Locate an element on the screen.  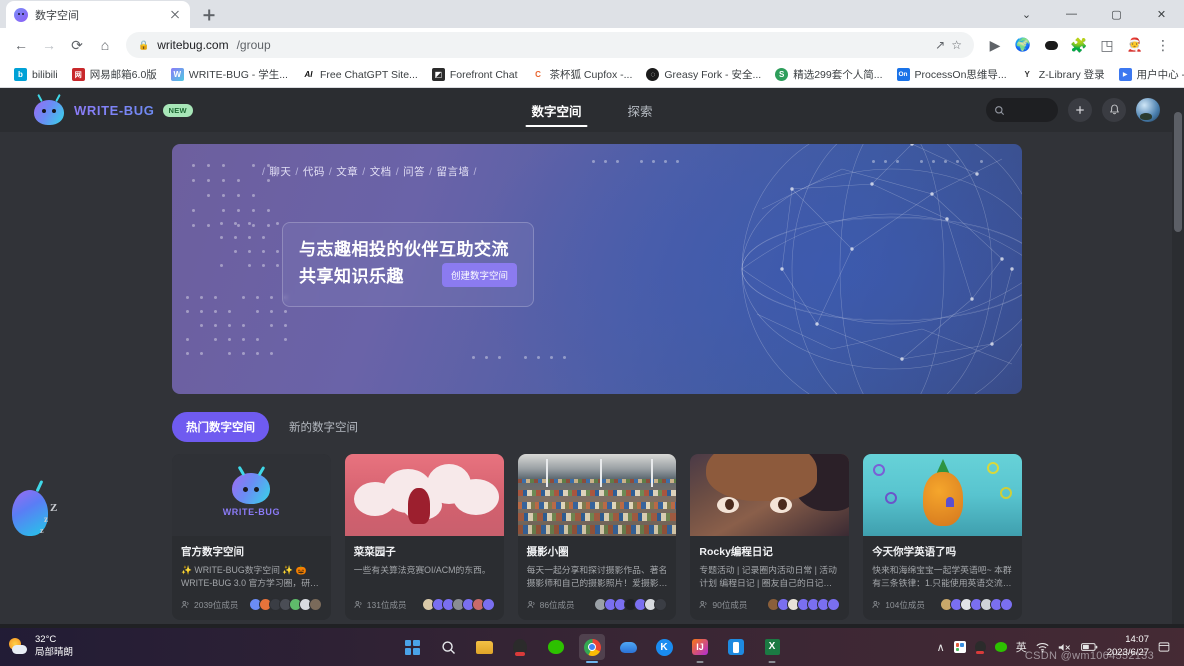
main-nav: 数字空间 探索 is located at coordinates (590, 110).